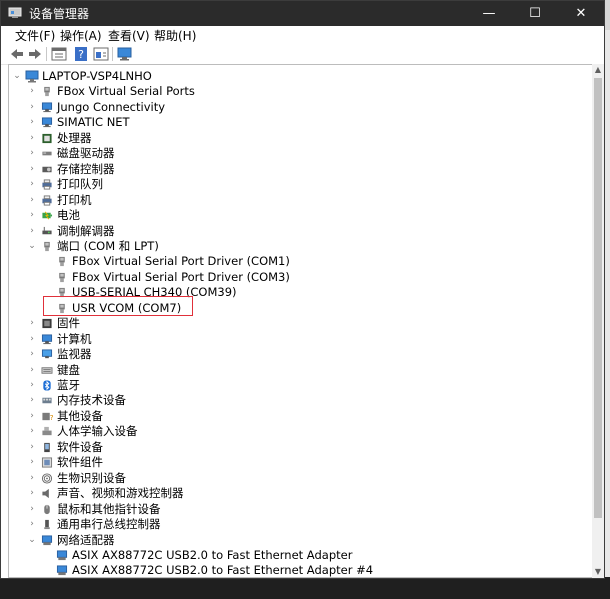  Describe the element at coordinates (59, 14) in the screenshot. I see `window-title: 设备管理器` at that location.